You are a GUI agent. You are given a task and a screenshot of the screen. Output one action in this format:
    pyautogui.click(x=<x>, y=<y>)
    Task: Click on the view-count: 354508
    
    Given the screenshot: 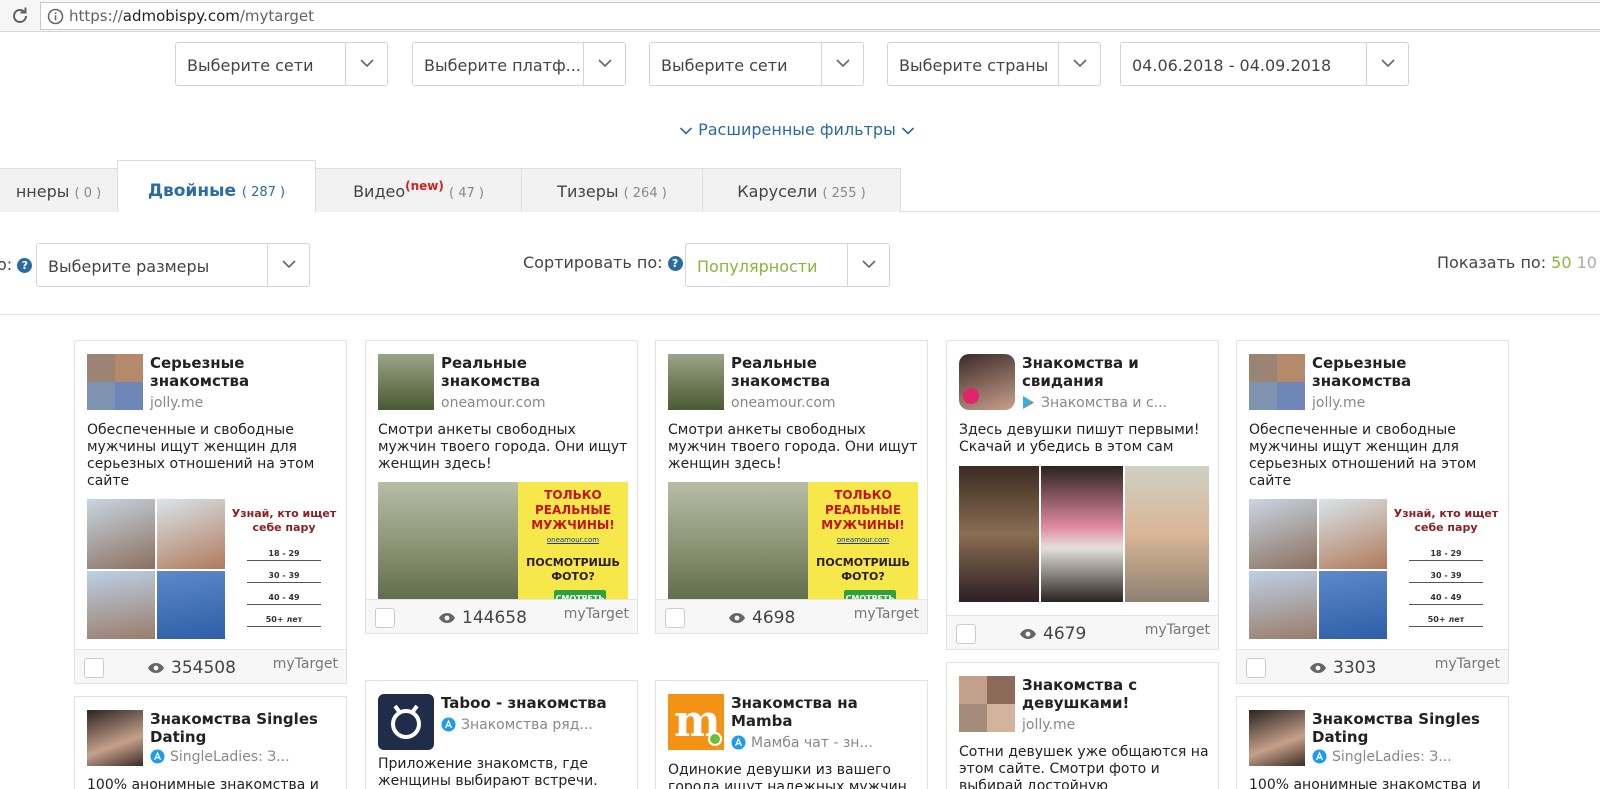 What is the action you would take?
    pyautogui.click(x=191, y=668)
    